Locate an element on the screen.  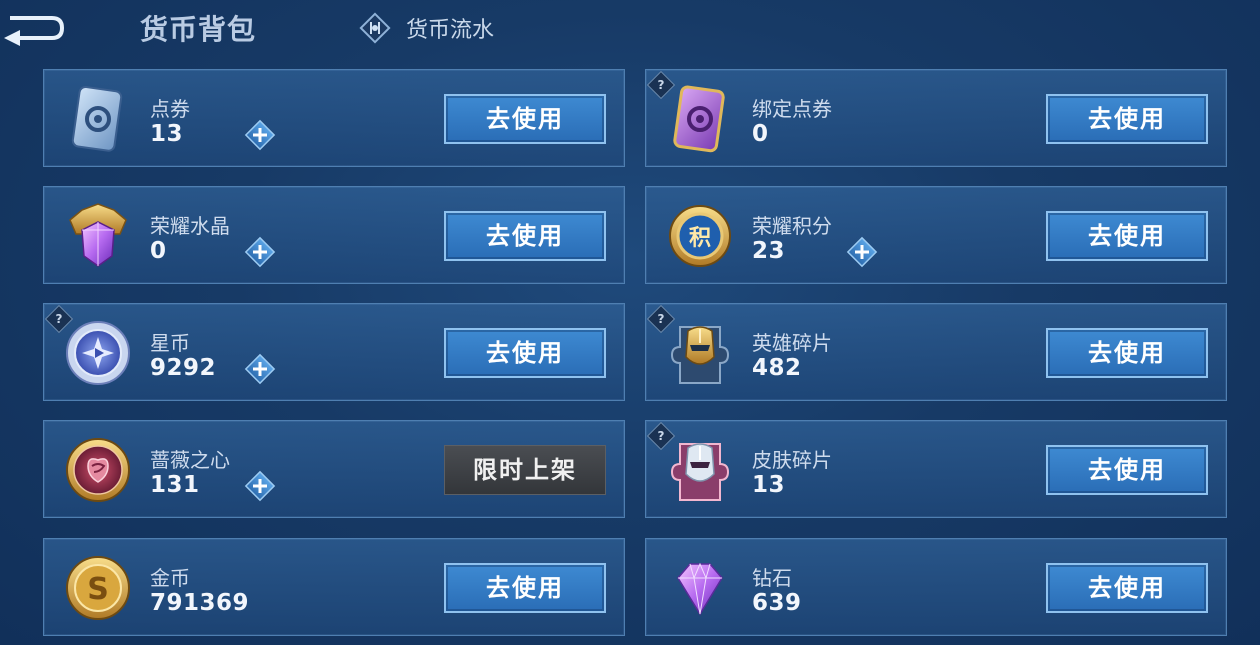
currency-name: 荣耀积分 is located at coordinates (792, 226).